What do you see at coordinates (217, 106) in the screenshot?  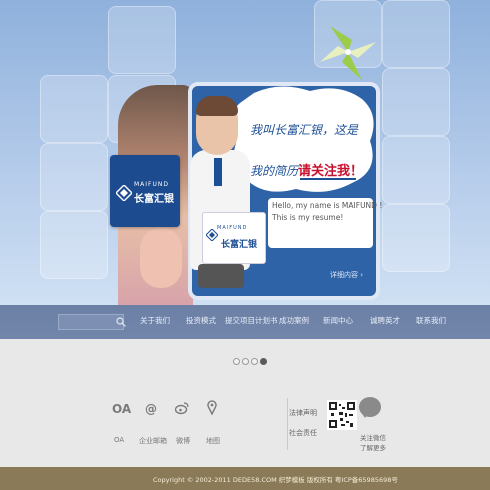 I see `mascot-hair` at bounding box center [217, 106].